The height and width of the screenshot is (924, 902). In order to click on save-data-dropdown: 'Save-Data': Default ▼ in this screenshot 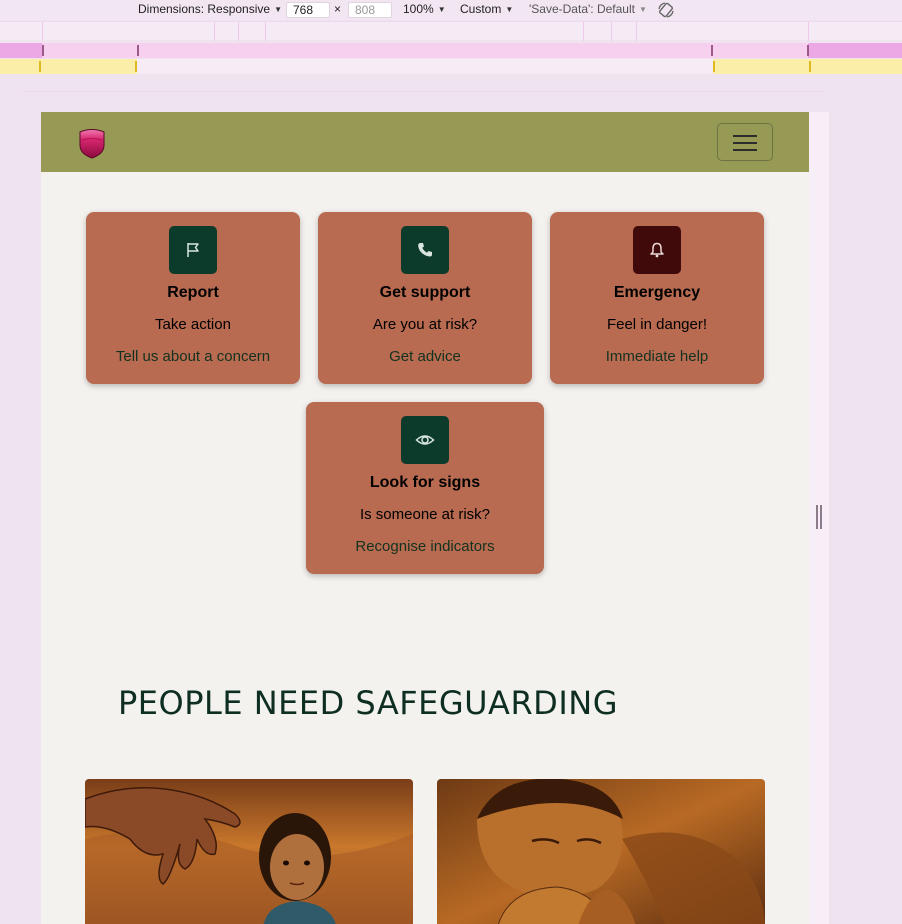, I will do `click(588, 9)`.